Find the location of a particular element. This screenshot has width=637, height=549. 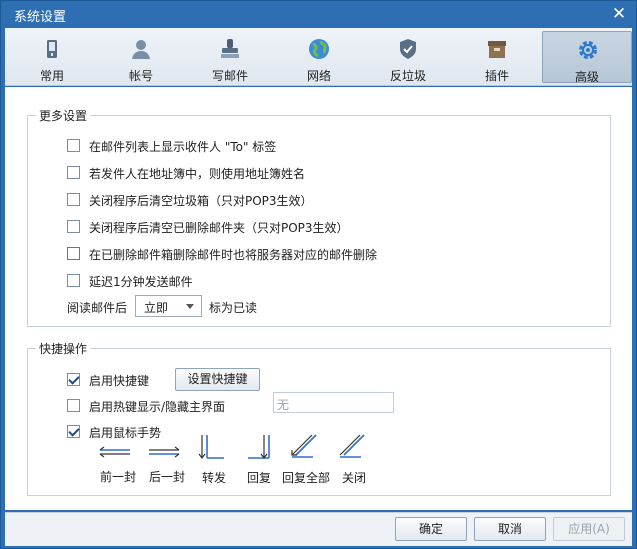

reply-gesture-icon is located at coordinates (259, 447).